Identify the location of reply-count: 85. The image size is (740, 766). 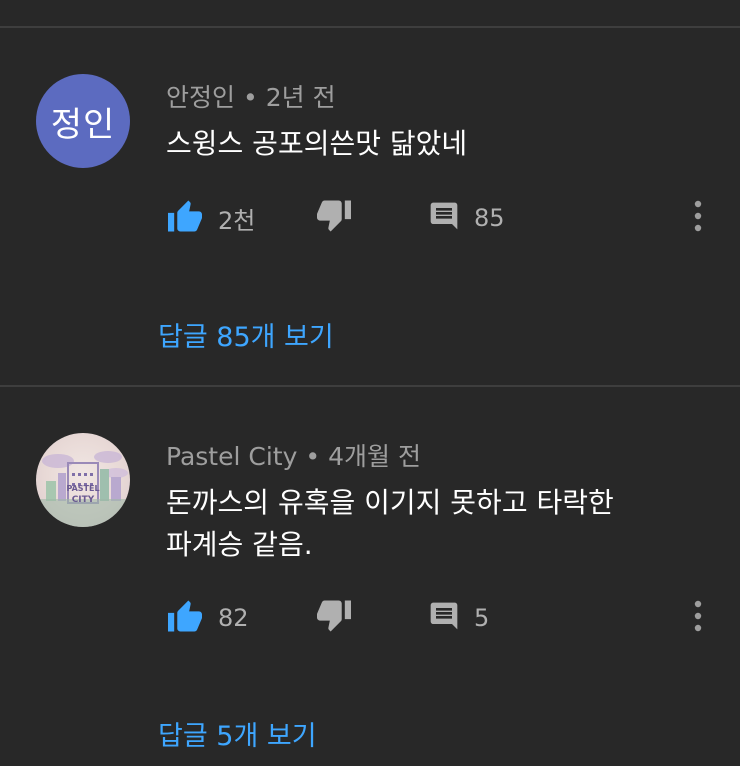
(489, 218).